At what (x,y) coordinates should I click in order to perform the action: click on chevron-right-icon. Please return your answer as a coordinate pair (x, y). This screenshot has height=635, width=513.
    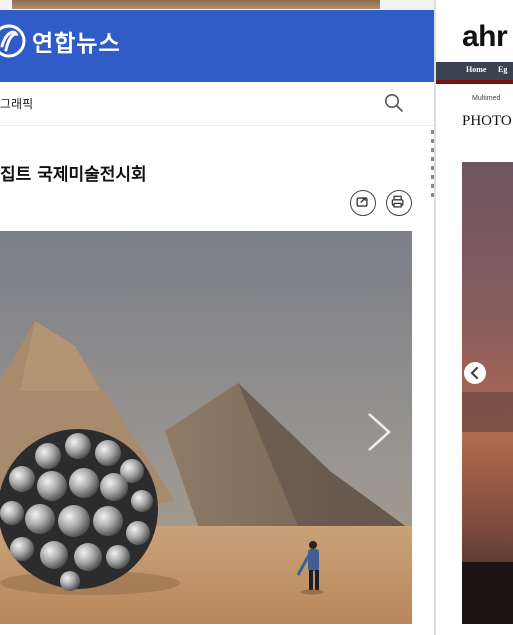
    Looking at the image, I should click on (378, 432).